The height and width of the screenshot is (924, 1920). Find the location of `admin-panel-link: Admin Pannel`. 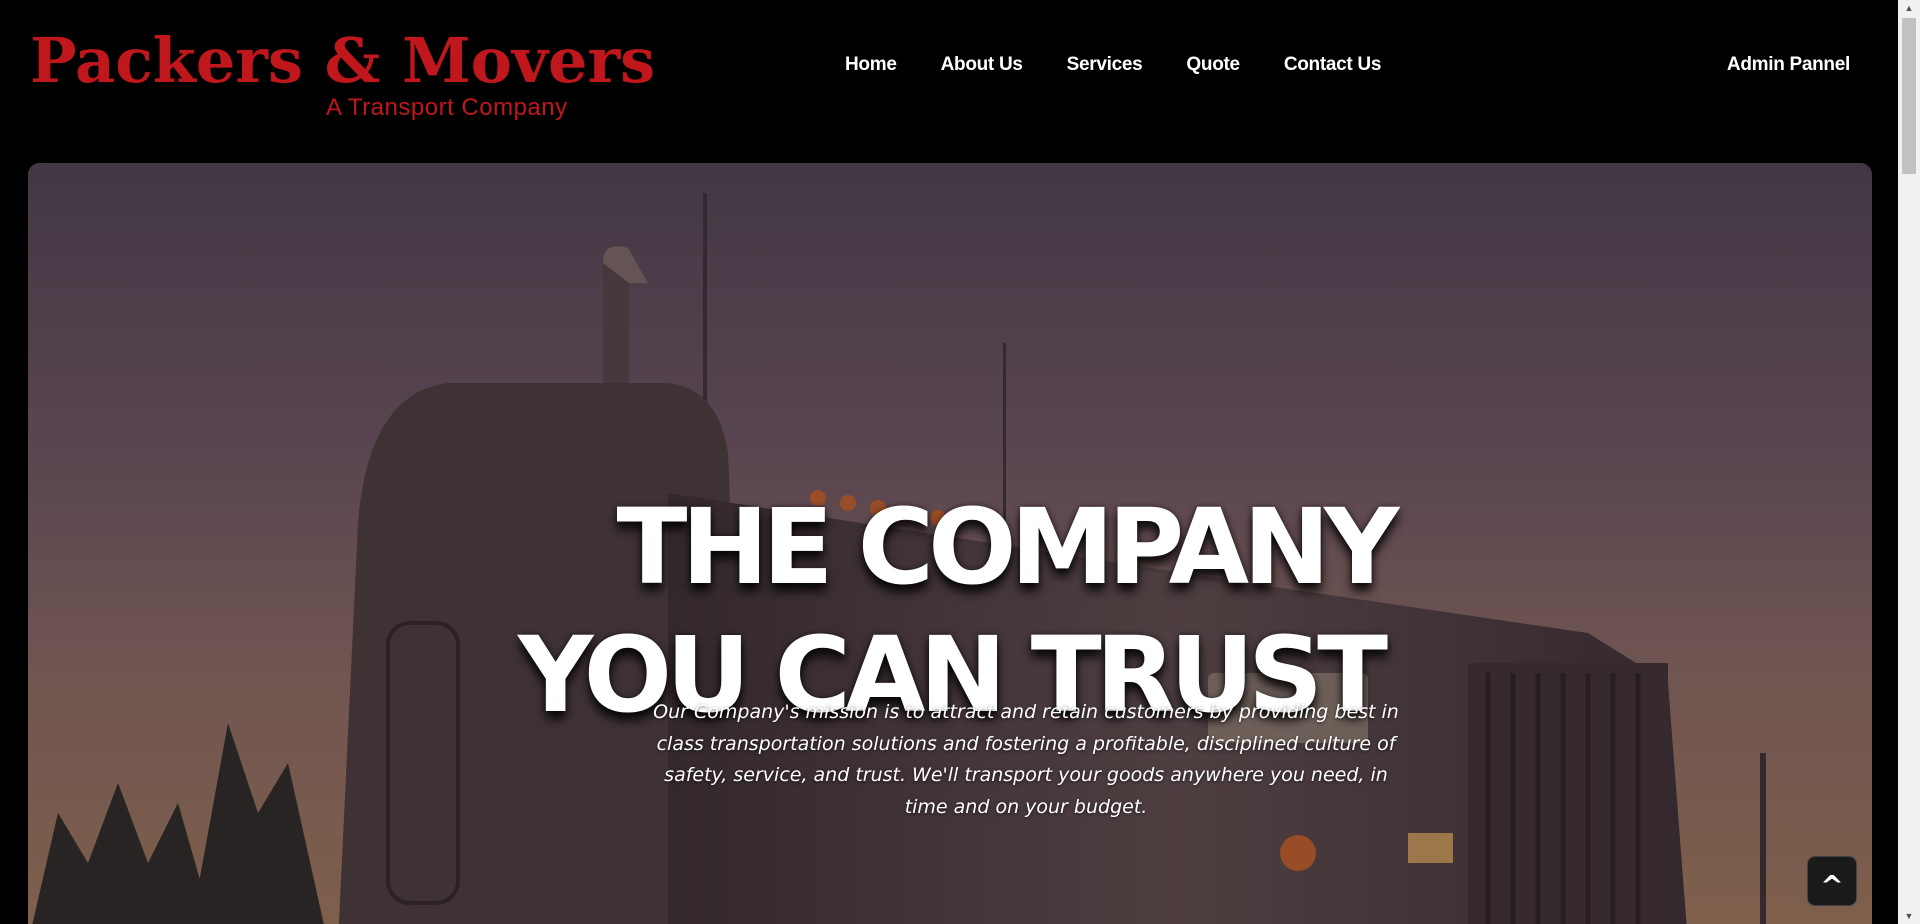

admin-panel-link: Admin Pannel is located at coordinates (1788, 65).